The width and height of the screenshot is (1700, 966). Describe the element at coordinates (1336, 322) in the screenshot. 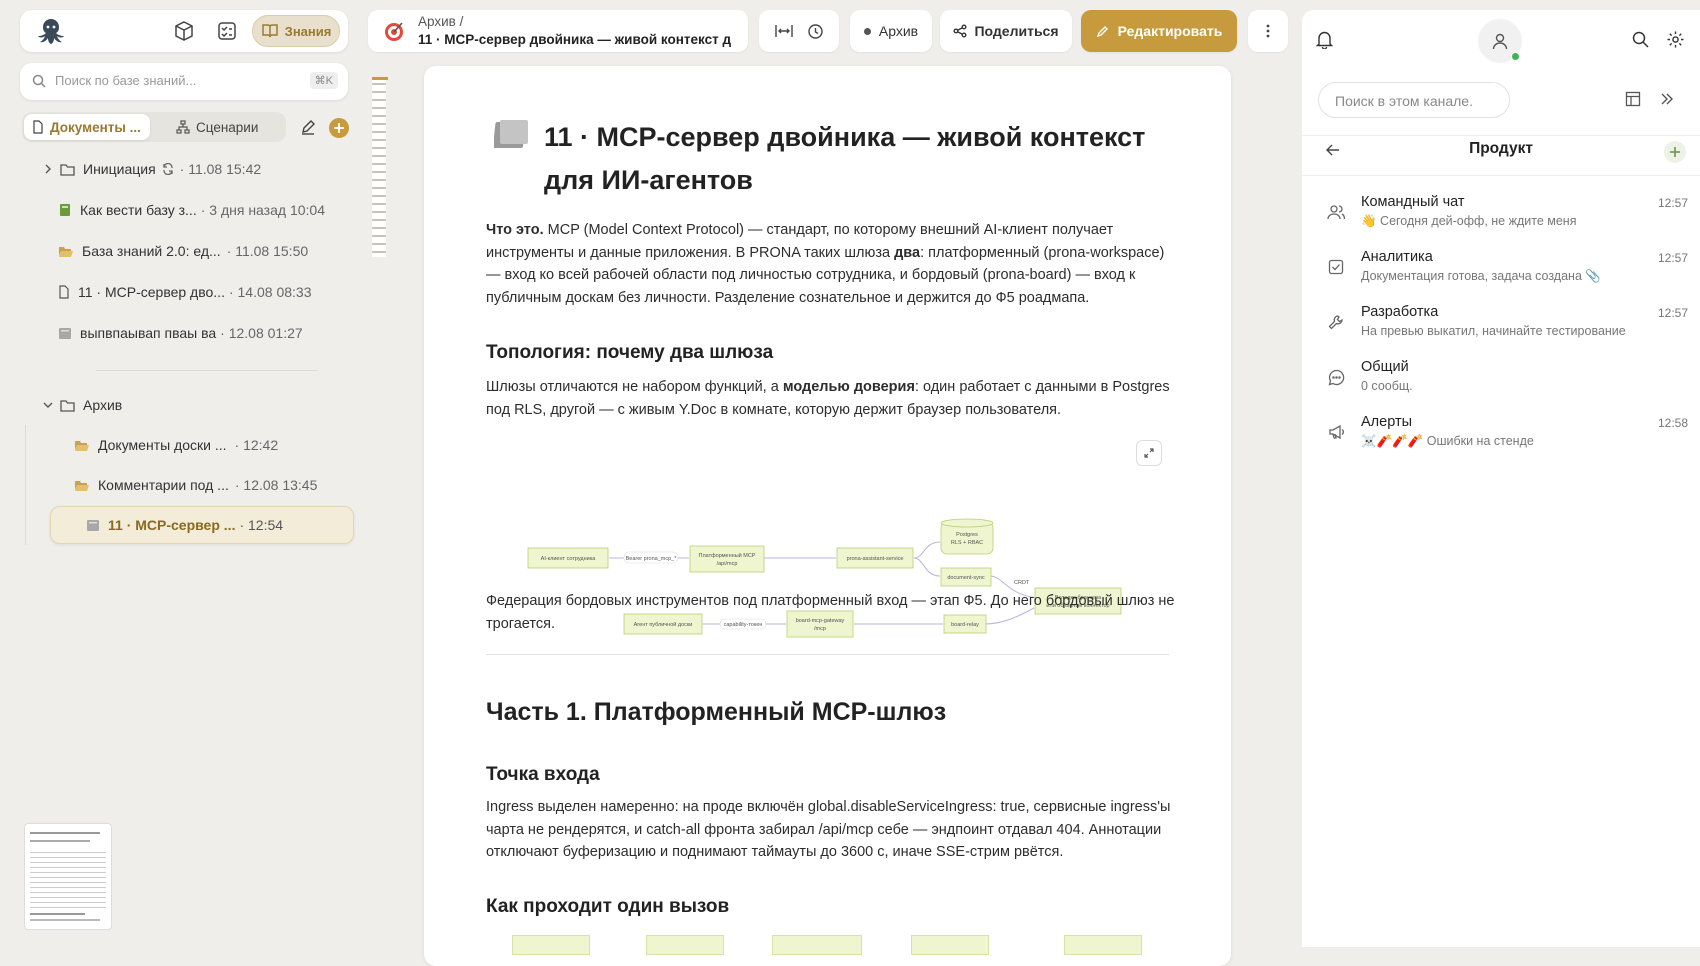

I see `wrench-icon` at that location.